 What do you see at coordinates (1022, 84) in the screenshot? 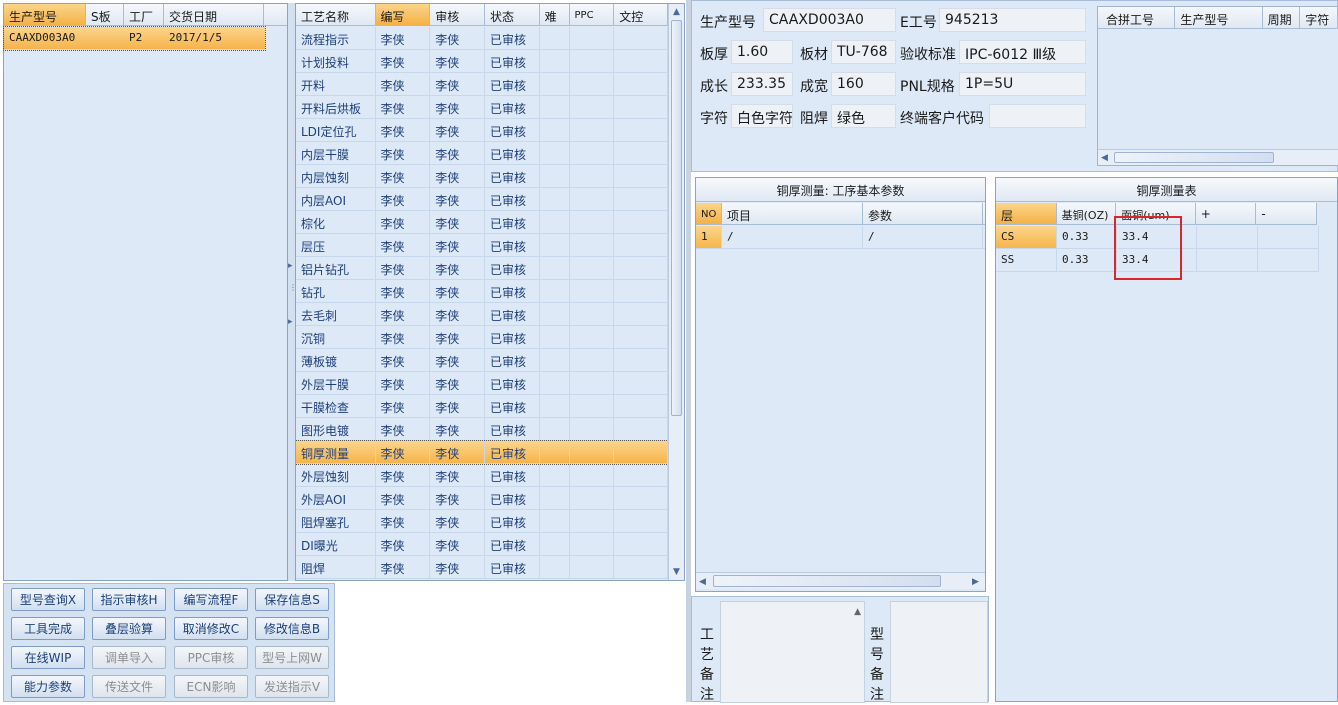
I see `pnl-field: 1P=5U` at bounding box center [1022, 84].